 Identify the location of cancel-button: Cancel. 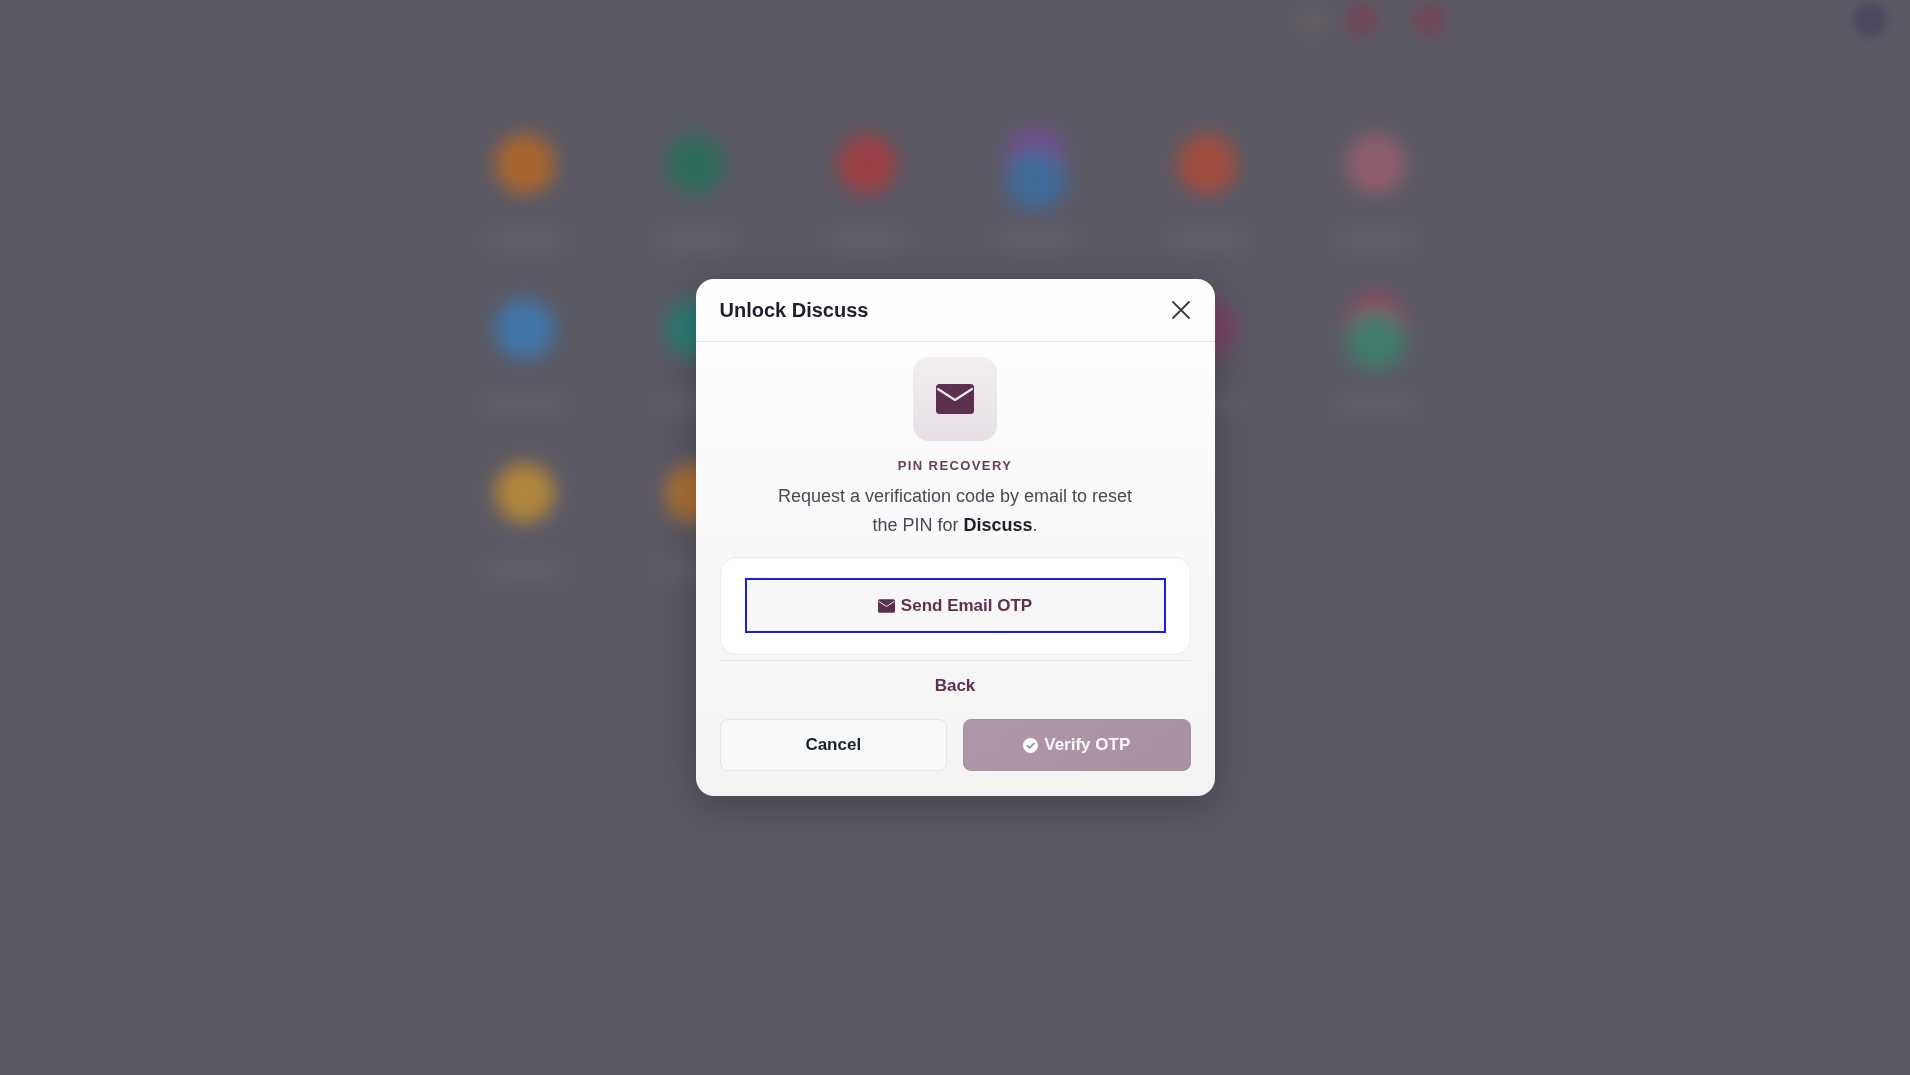
(833, 745).